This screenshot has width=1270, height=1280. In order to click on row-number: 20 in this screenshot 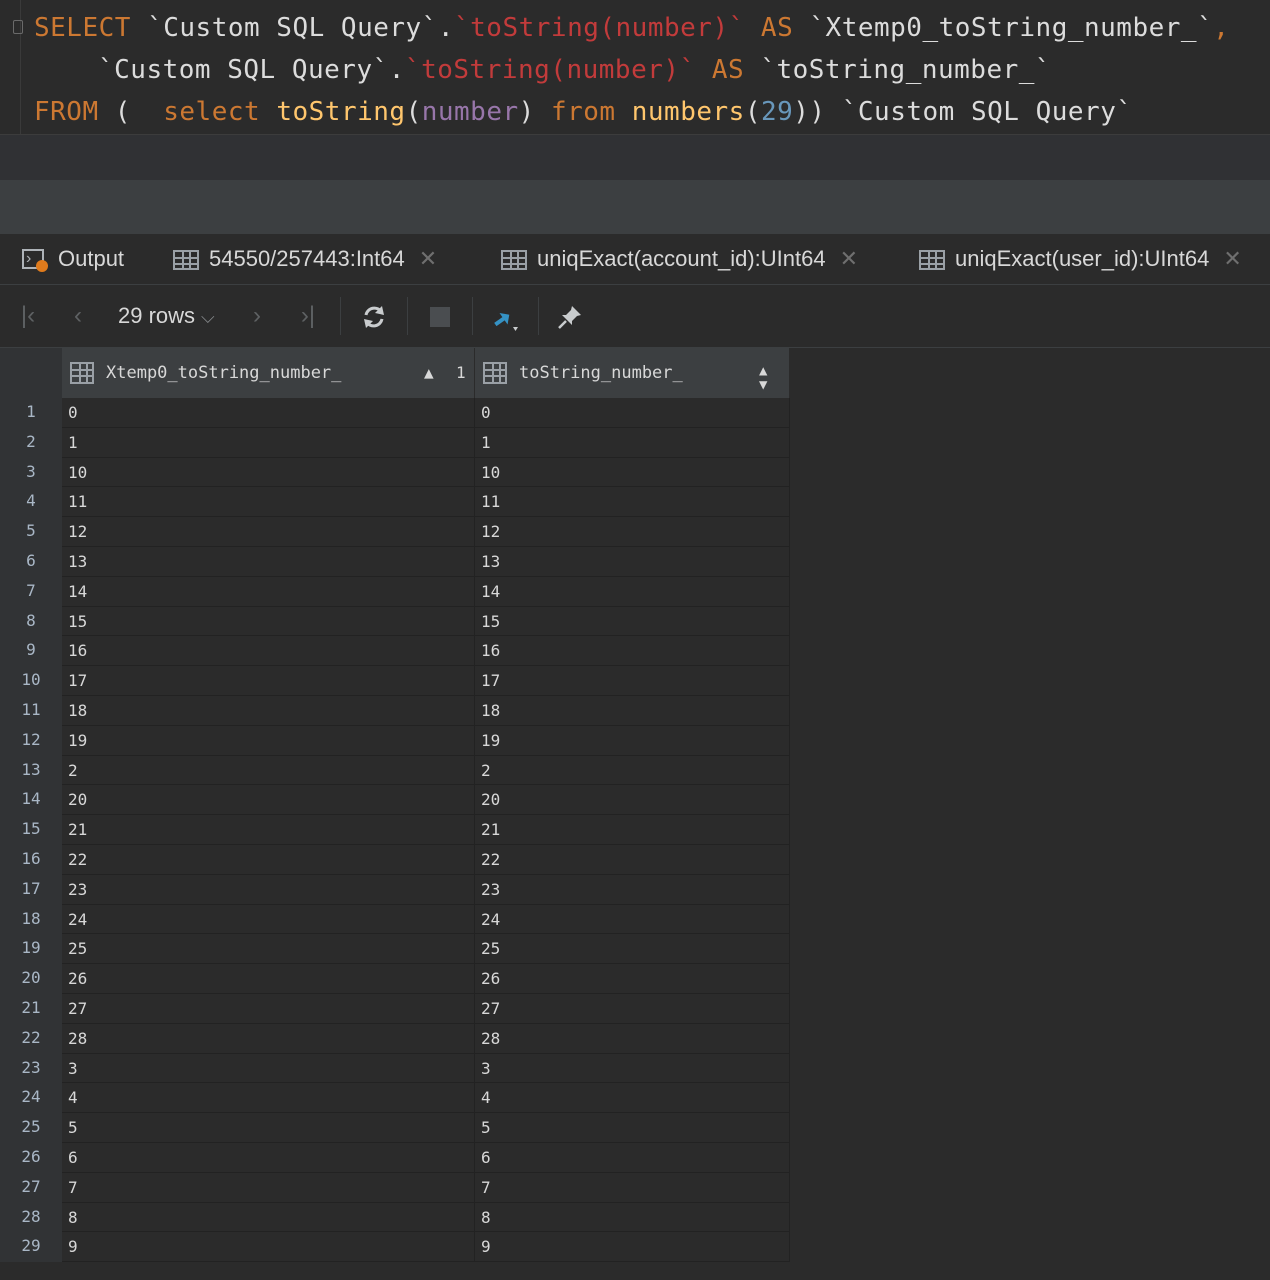, I will do `click(31, 979)`.